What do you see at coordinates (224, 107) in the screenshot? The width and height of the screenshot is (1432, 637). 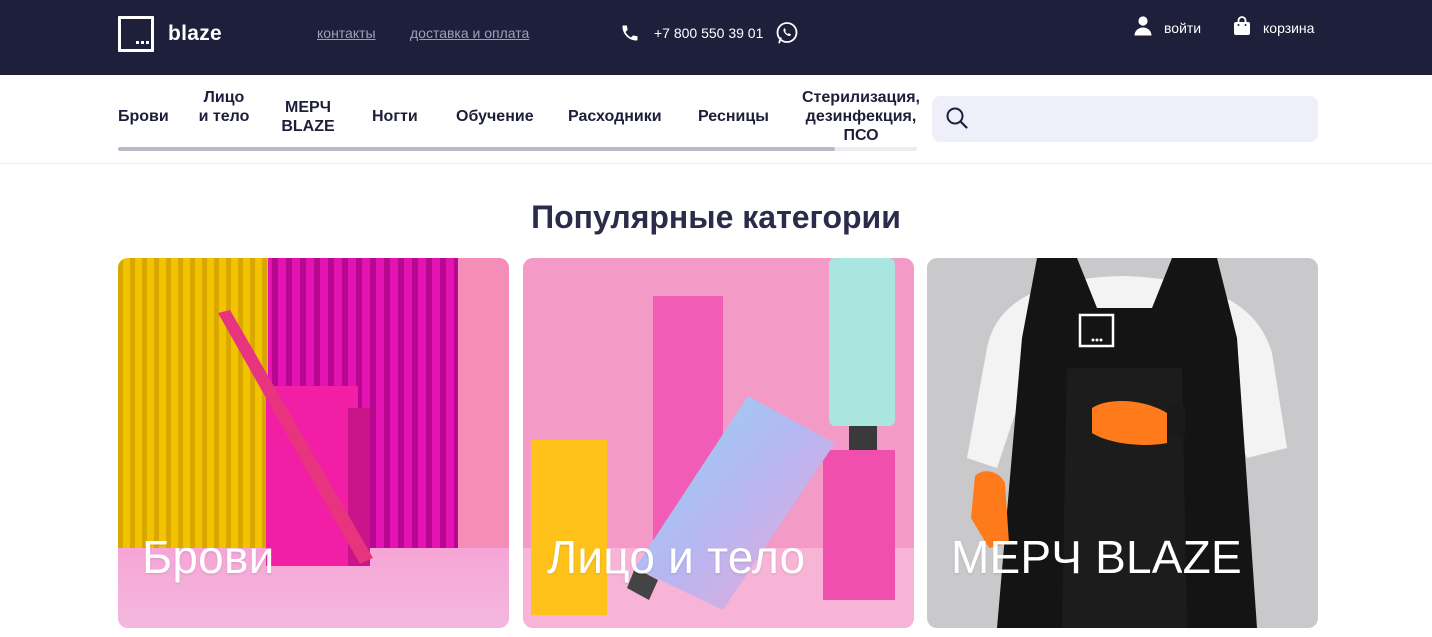 I see `nav-item-face-body: Лицо и тело` at bounding box center [224, 107].